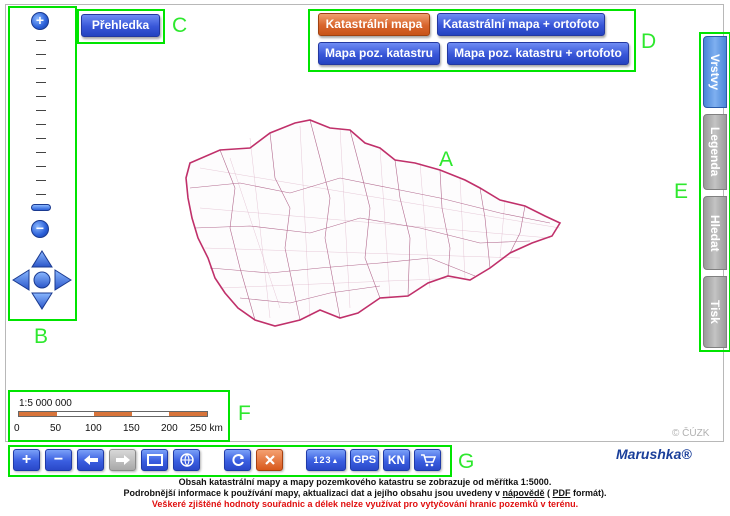  Describe the element at coordinates (42, 301) in the screenshot. I see `pan-down-icon` at that location.